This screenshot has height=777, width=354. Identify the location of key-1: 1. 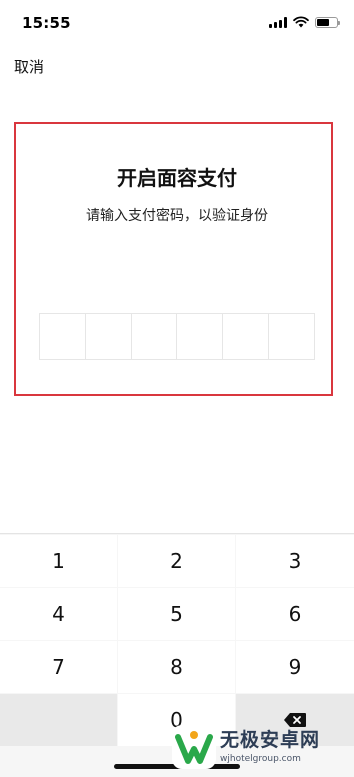
(58, 561).